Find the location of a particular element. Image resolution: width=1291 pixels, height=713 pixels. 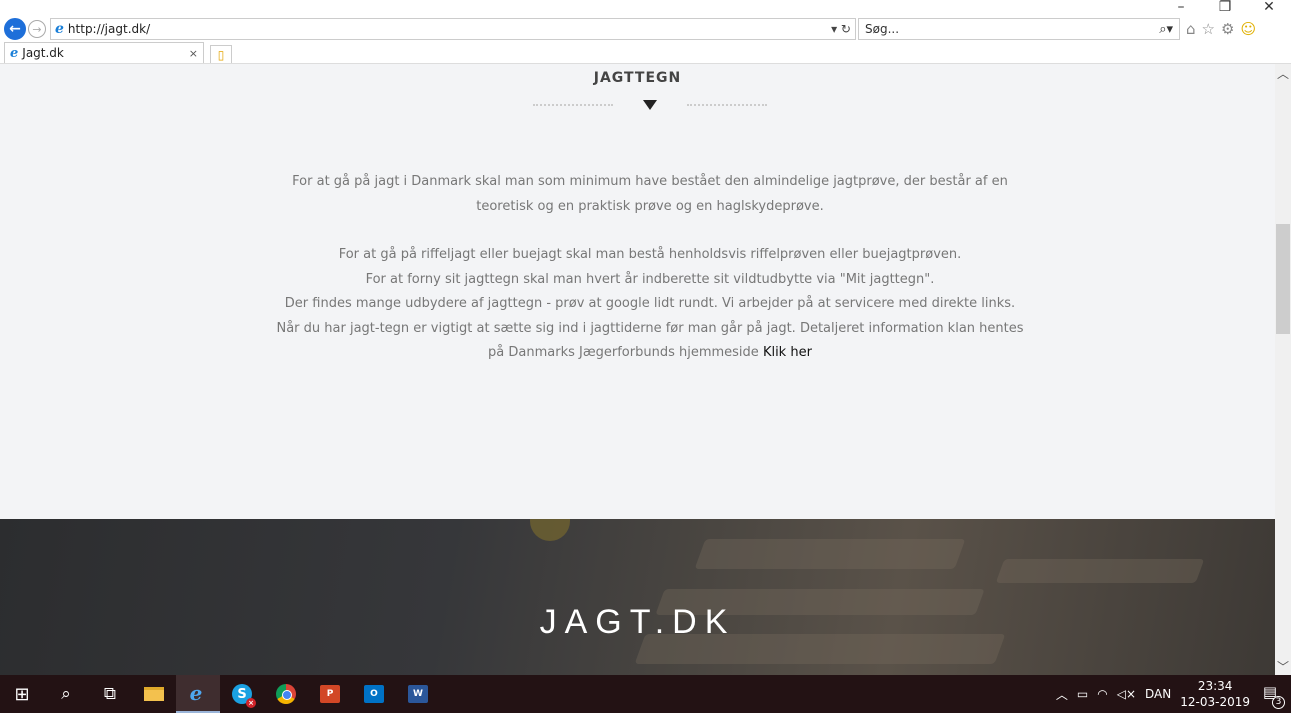

url-text: http://jagt.dk/ is located at coordinates (449, 29).